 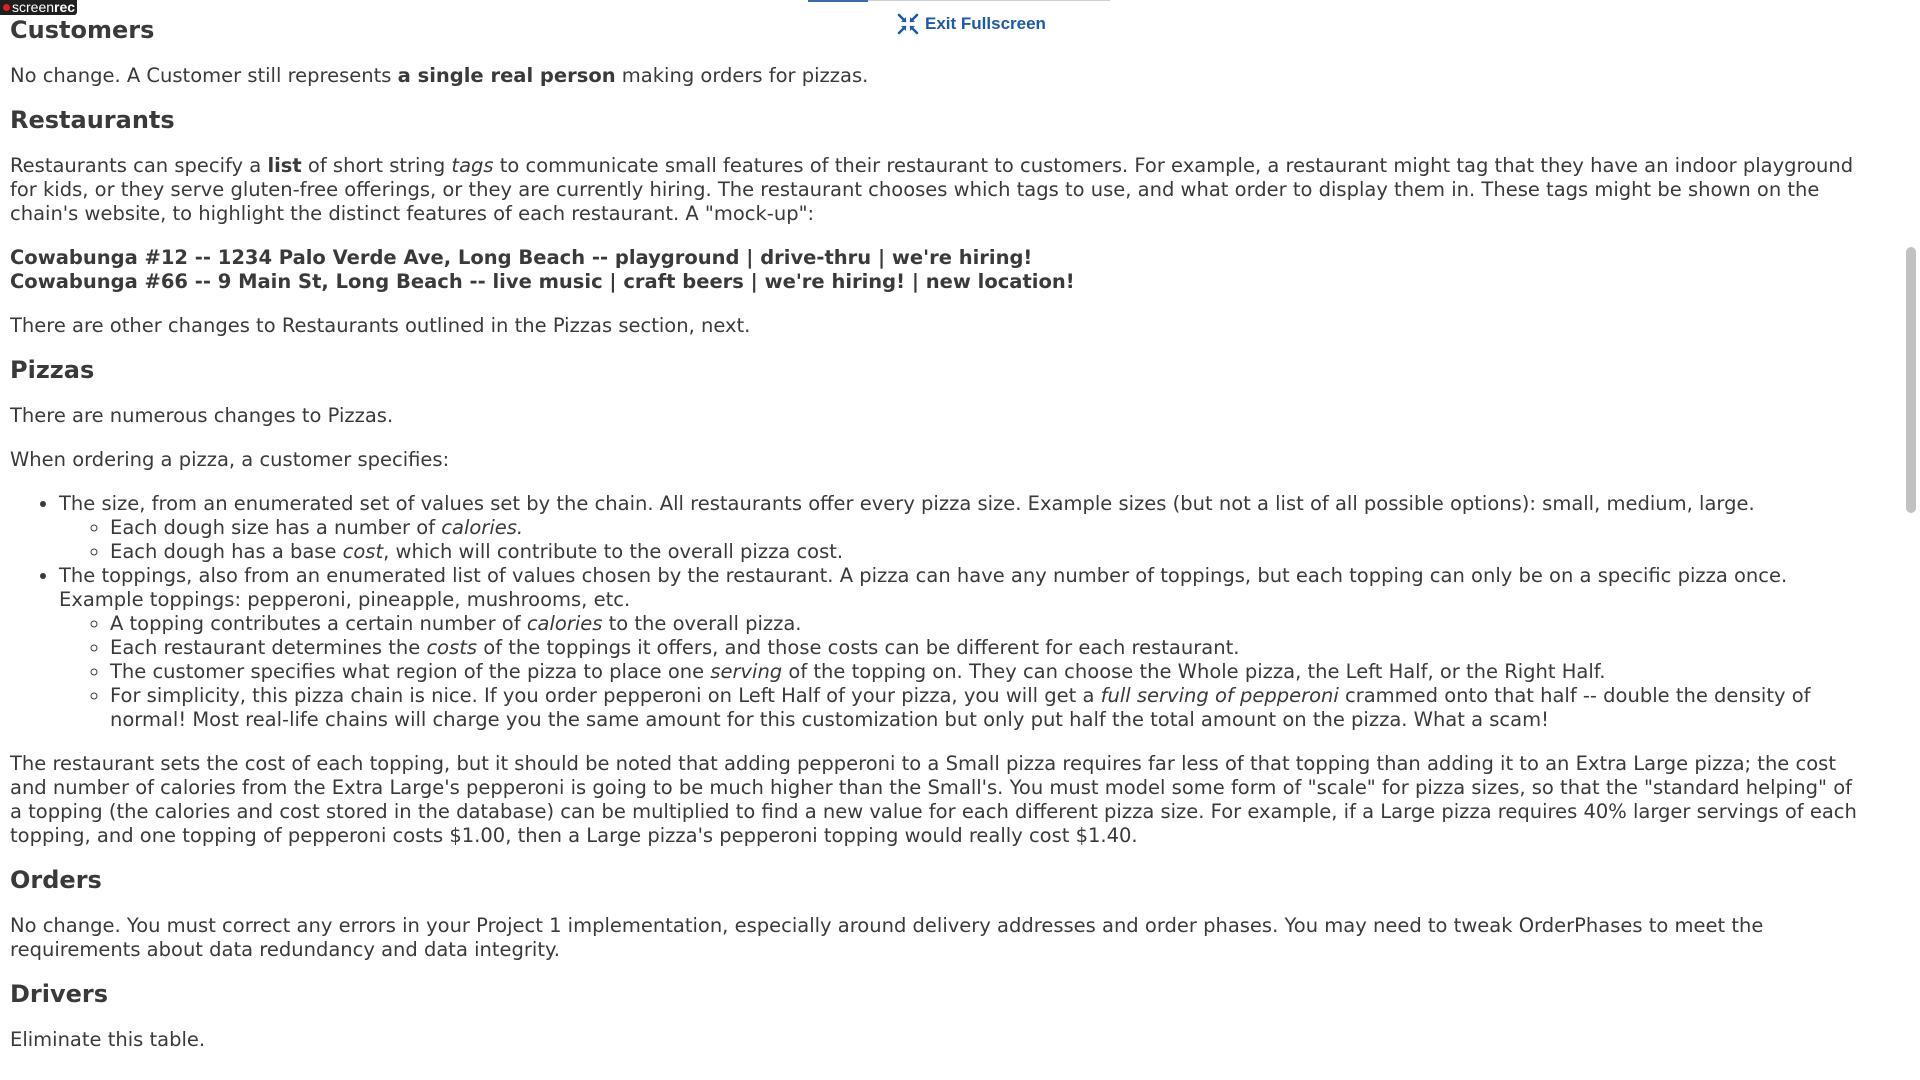 I want to click on italic-text: tags, so click(x=472, y=165).